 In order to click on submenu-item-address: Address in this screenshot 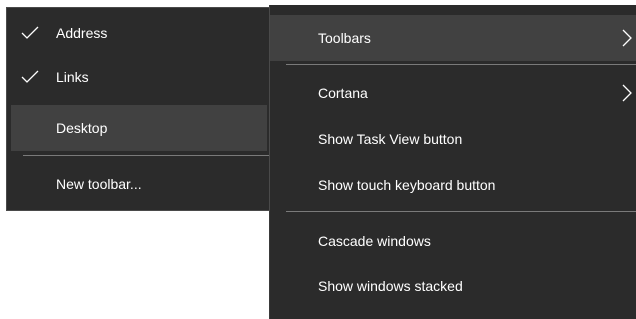, I will do `click(138, 33)`.